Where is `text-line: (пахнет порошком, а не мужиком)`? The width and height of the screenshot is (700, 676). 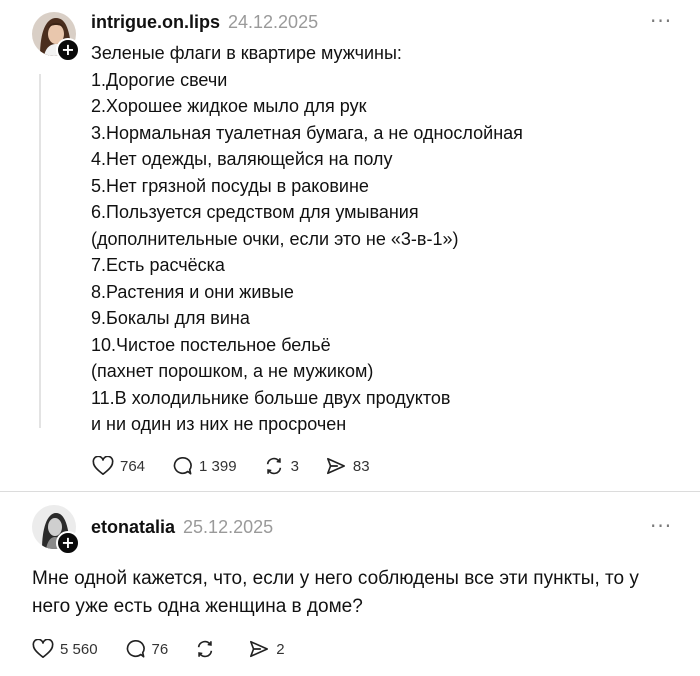 text-line: (пахнет порошком, а не мужиком) is located at coordinates (232, 371).